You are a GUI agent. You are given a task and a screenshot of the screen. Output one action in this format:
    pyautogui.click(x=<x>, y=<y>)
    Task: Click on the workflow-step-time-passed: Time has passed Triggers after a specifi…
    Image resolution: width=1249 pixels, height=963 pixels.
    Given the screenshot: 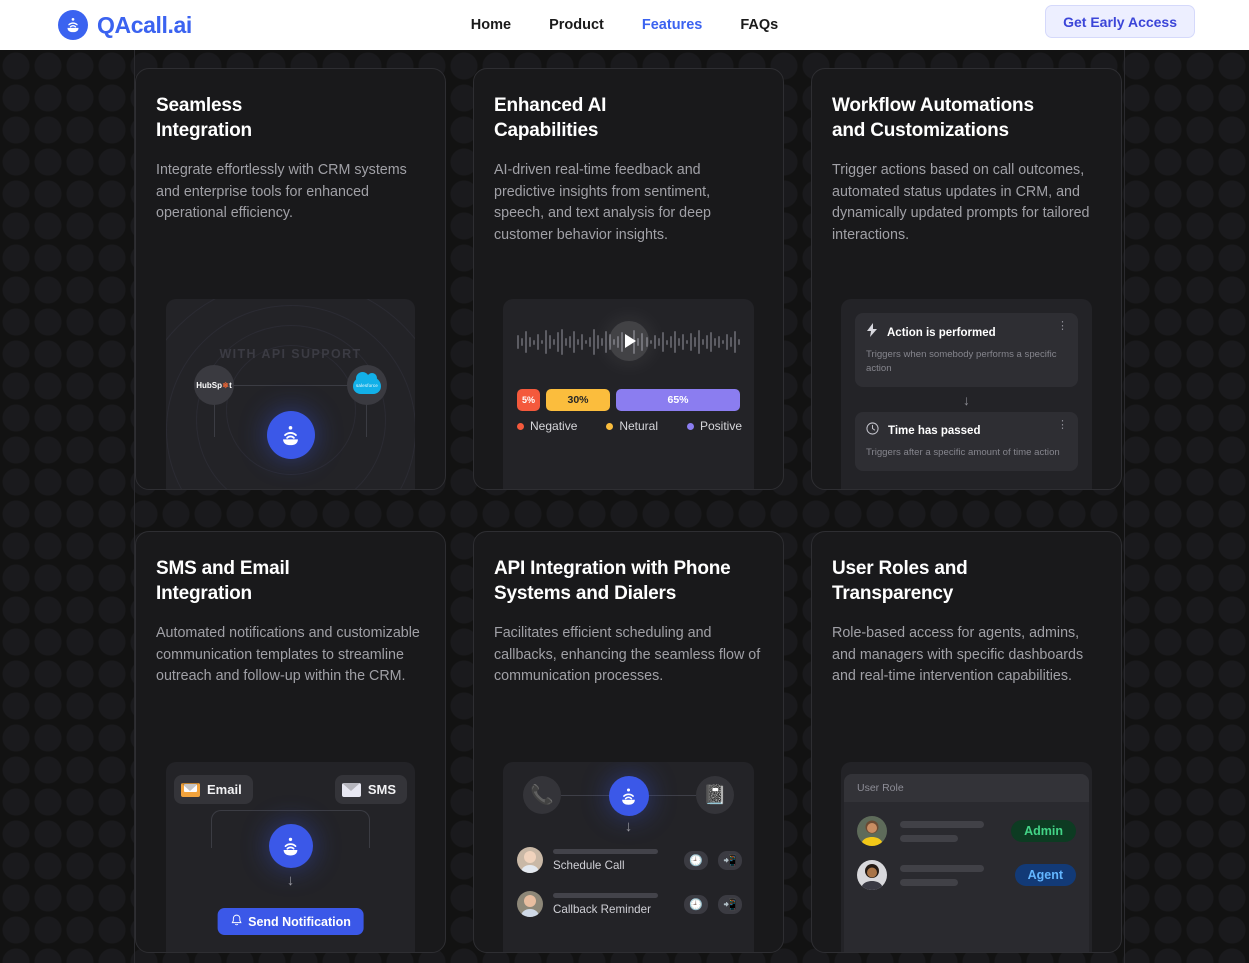 What is the action you would take?
    pyautogui.click(x=966, y=441)
    